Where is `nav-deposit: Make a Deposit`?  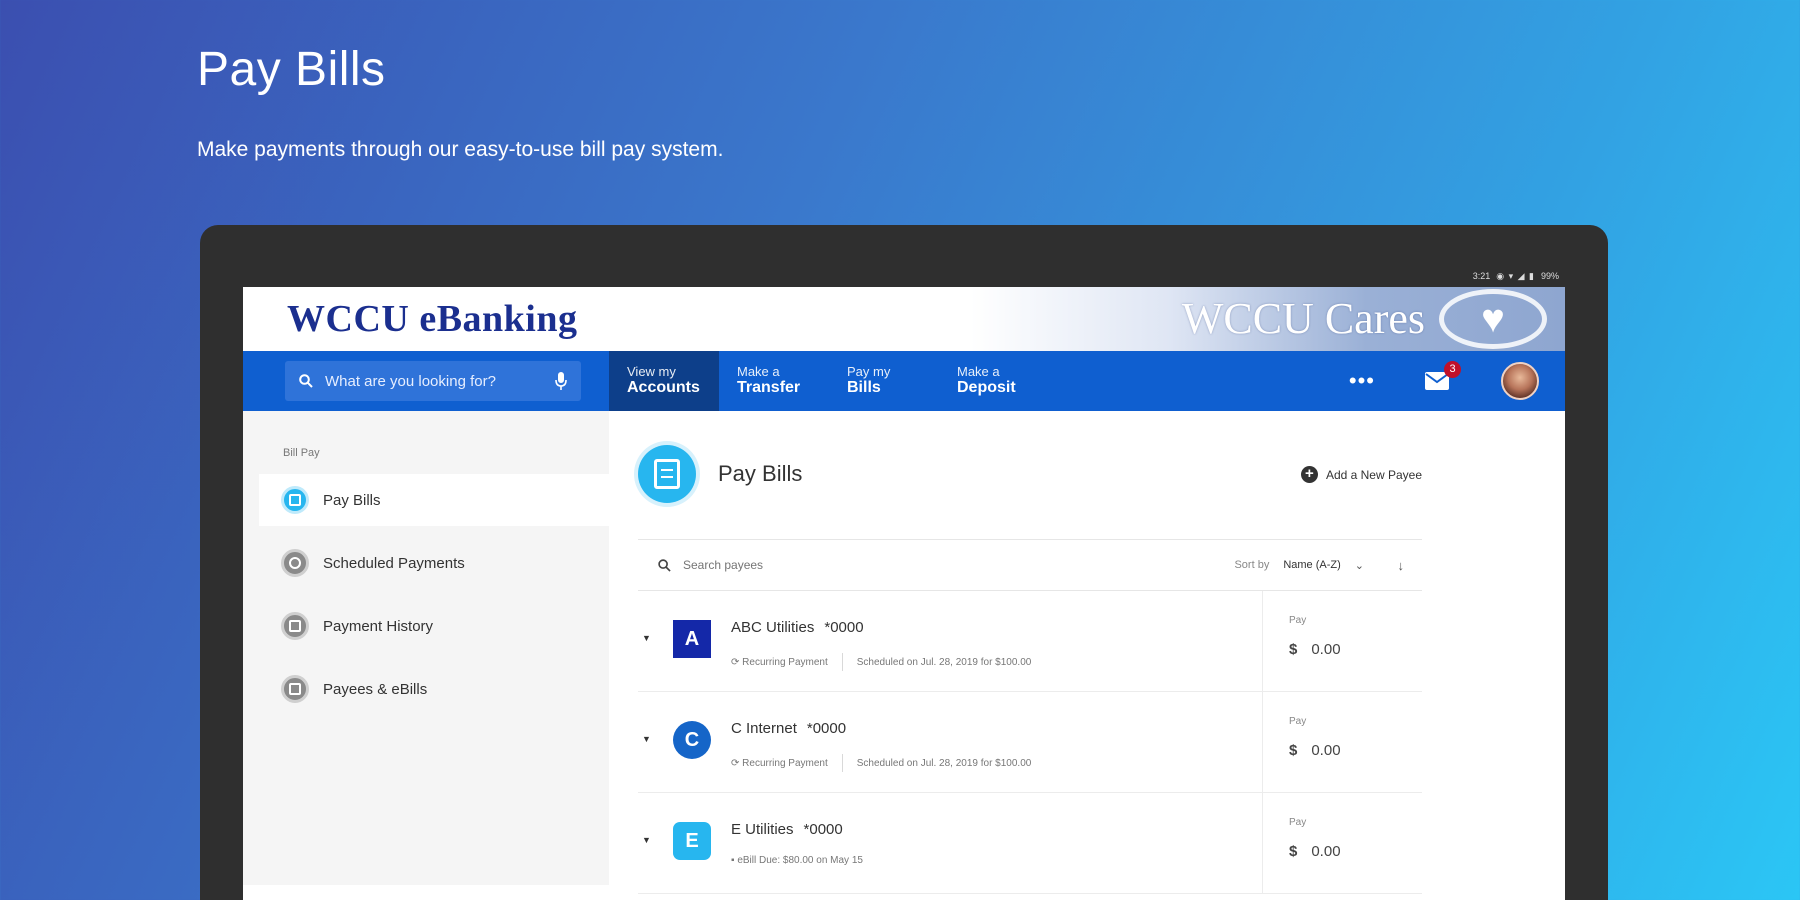
nav-deposit: Make a Deposit is located at coordinates (994, 381).